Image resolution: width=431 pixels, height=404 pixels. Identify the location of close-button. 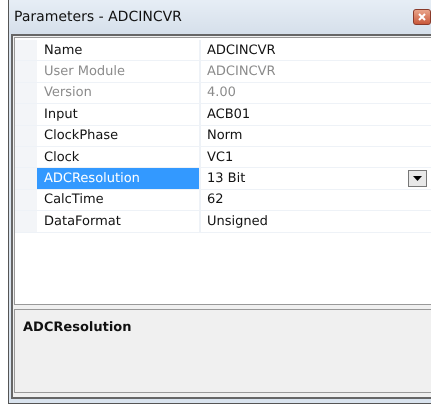
(422, 17).